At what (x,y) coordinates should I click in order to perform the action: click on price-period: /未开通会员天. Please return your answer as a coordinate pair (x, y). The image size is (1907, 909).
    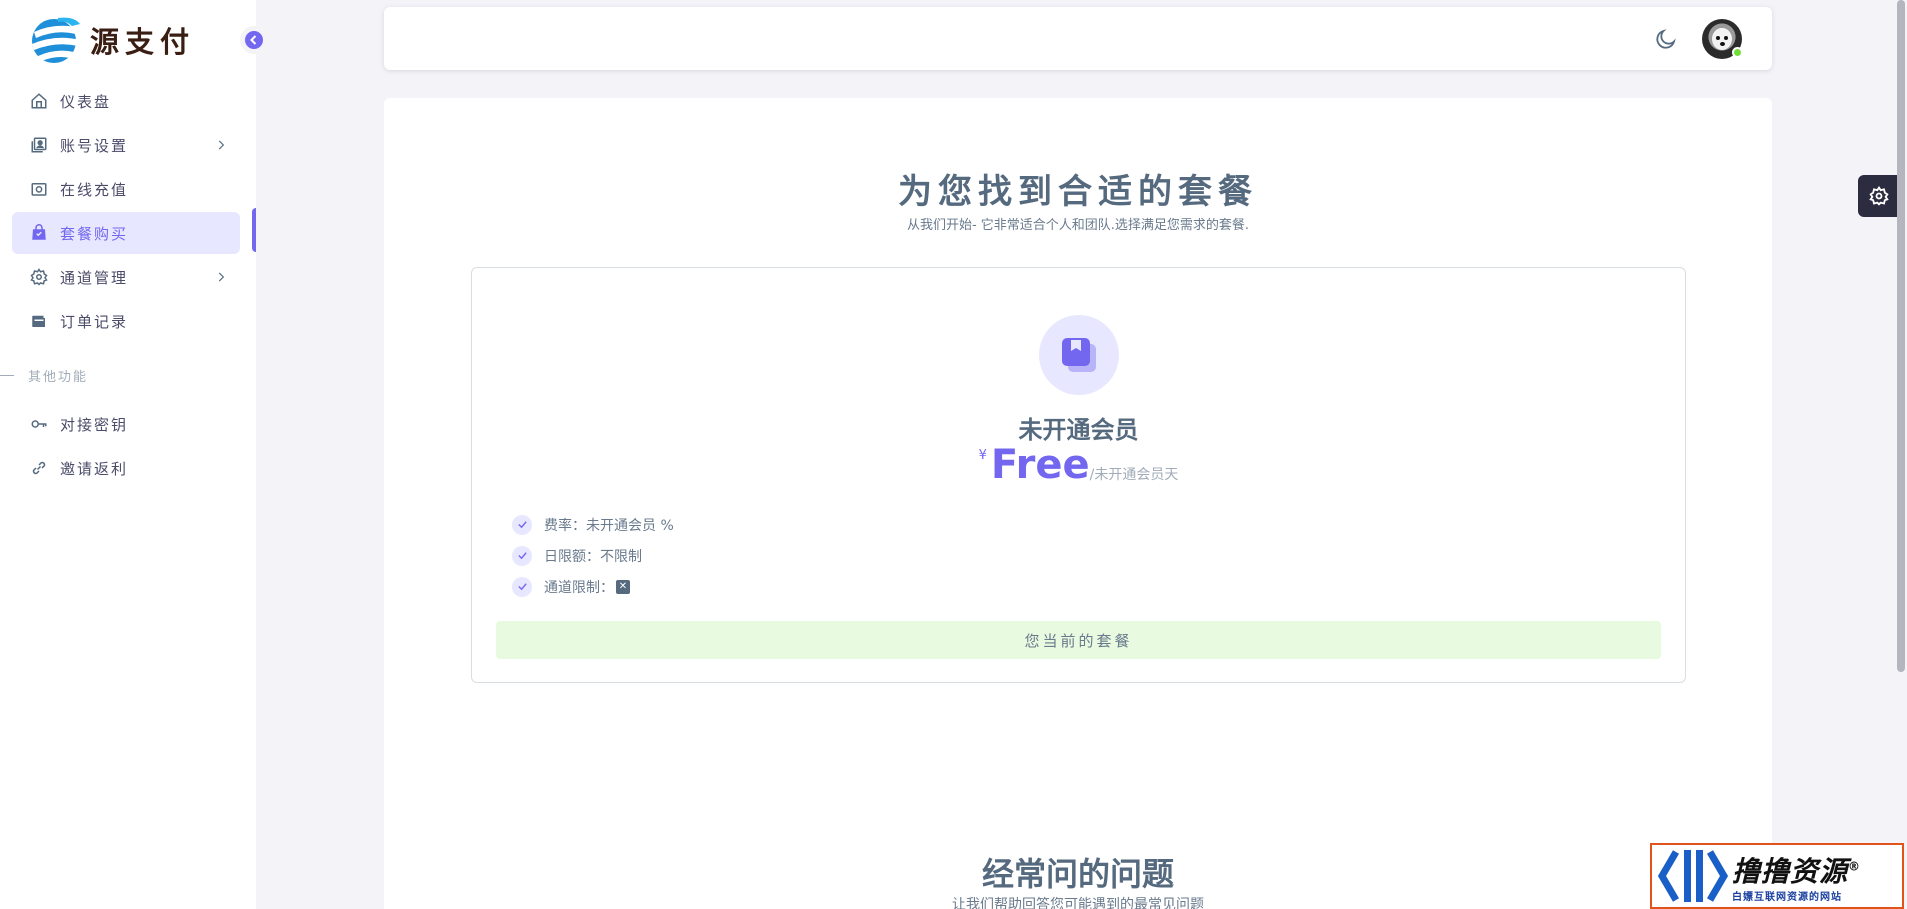
    Looking at the image, I should click on (1134, 475).